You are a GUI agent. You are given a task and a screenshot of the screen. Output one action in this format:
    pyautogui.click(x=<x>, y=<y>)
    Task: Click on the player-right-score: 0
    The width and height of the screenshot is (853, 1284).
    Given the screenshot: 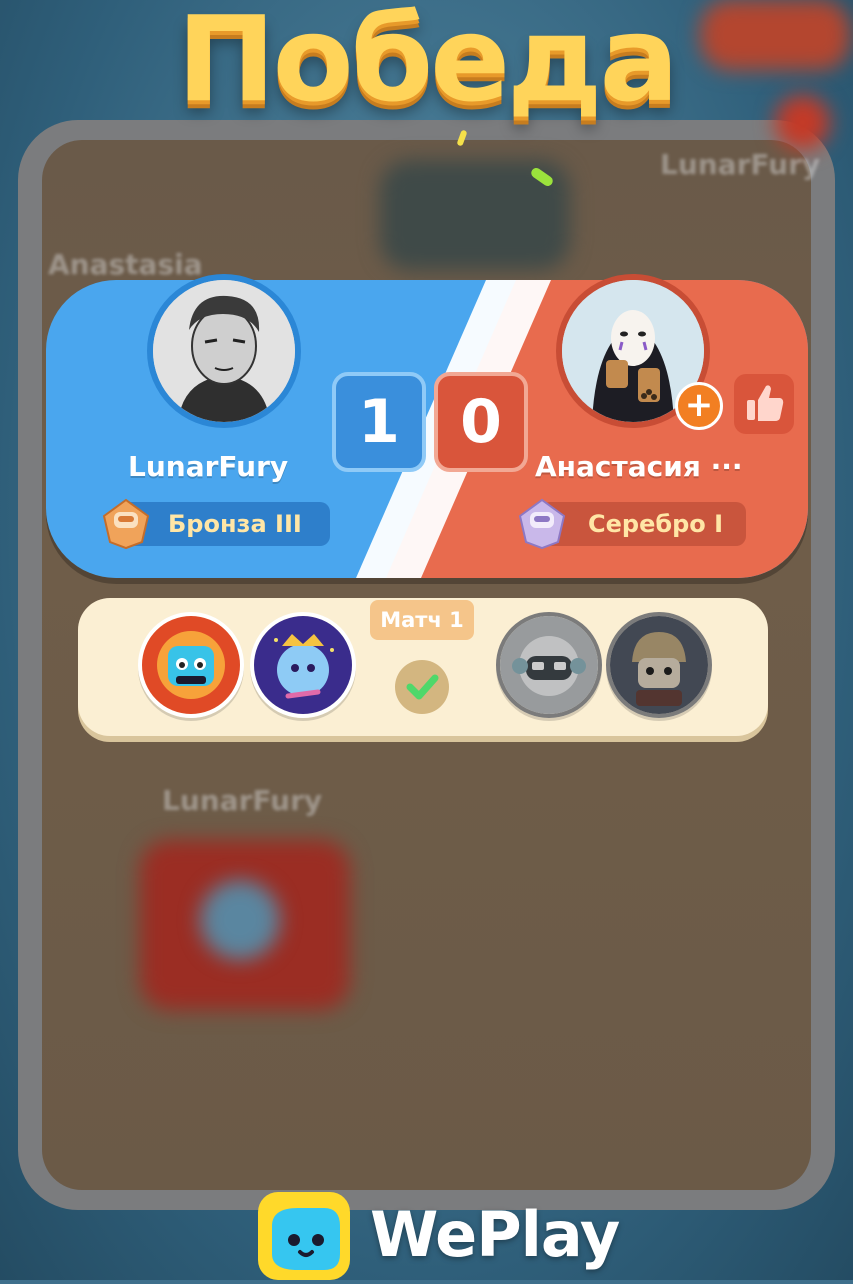 What is the action you would take?
    pyautogui.click(x=481, y=422)
    